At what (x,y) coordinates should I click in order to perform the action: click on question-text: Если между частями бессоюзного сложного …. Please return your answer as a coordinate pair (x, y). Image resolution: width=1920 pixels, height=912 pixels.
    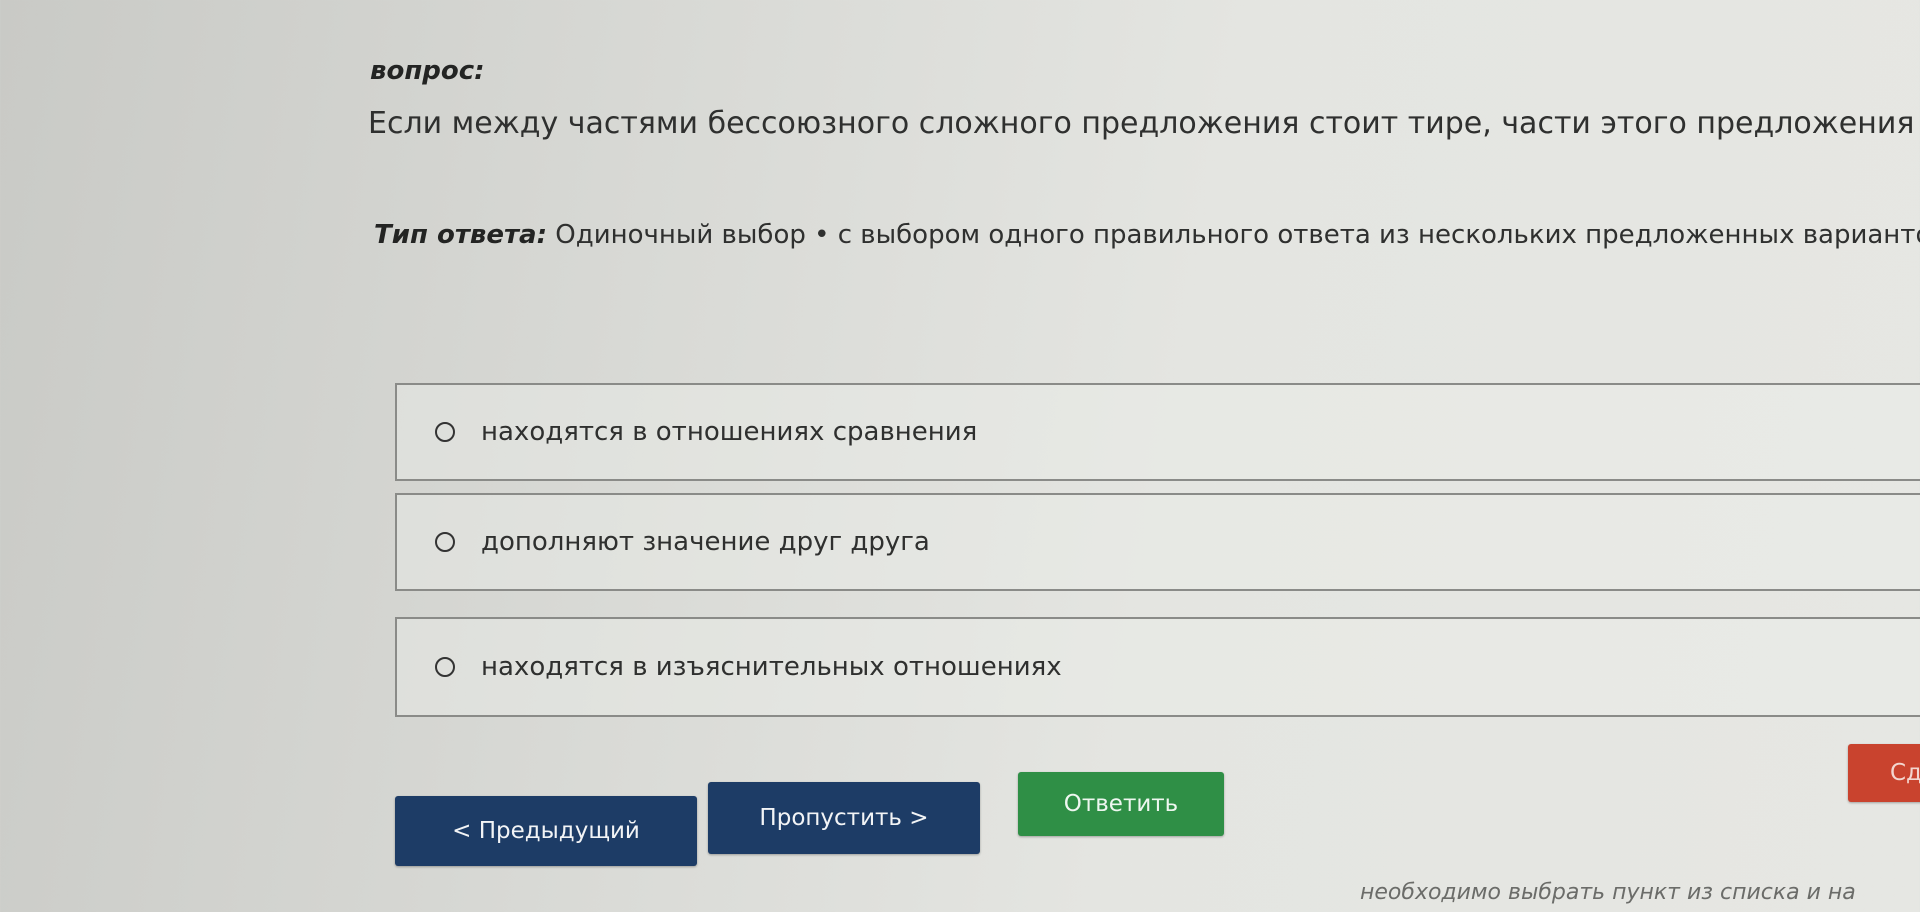
    Looking at the image, I should click on (1144, 123).